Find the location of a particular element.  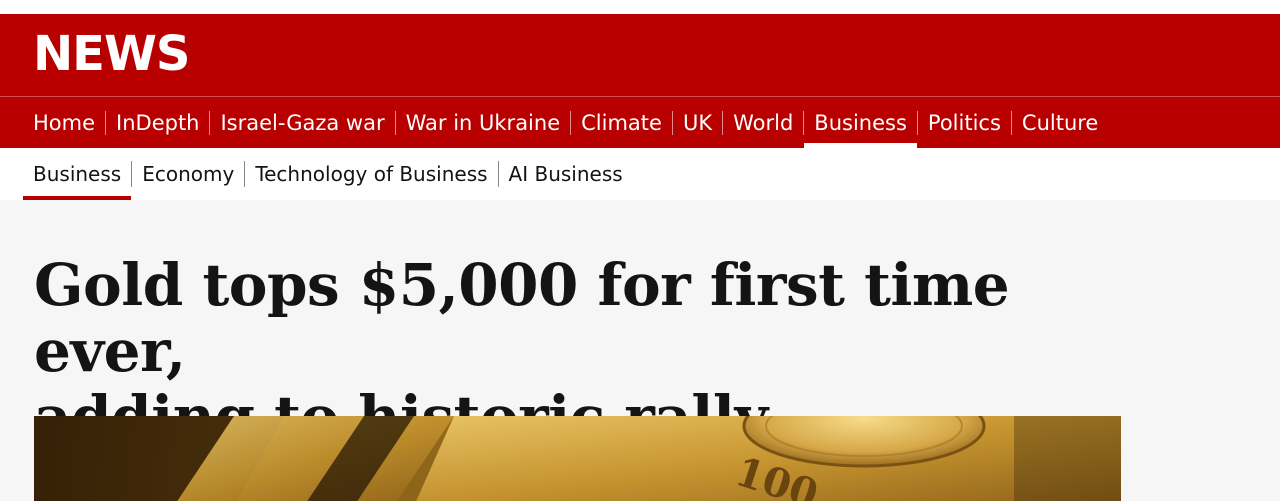

nav-item-world: World is located at coordinates (763, 122).